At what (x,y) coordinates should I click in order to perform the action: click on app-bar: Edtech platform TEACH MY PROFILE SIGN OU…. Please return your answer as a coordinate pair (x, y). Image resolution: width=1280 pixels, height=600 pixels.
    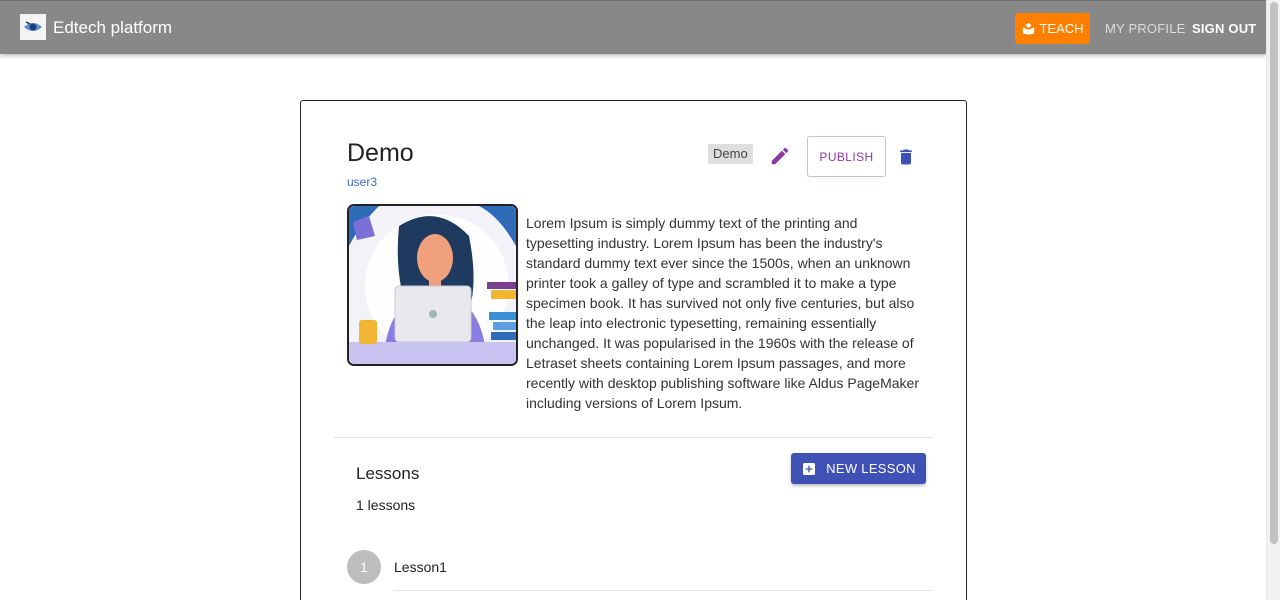
    Looking at the image, I should click on (633, 27).